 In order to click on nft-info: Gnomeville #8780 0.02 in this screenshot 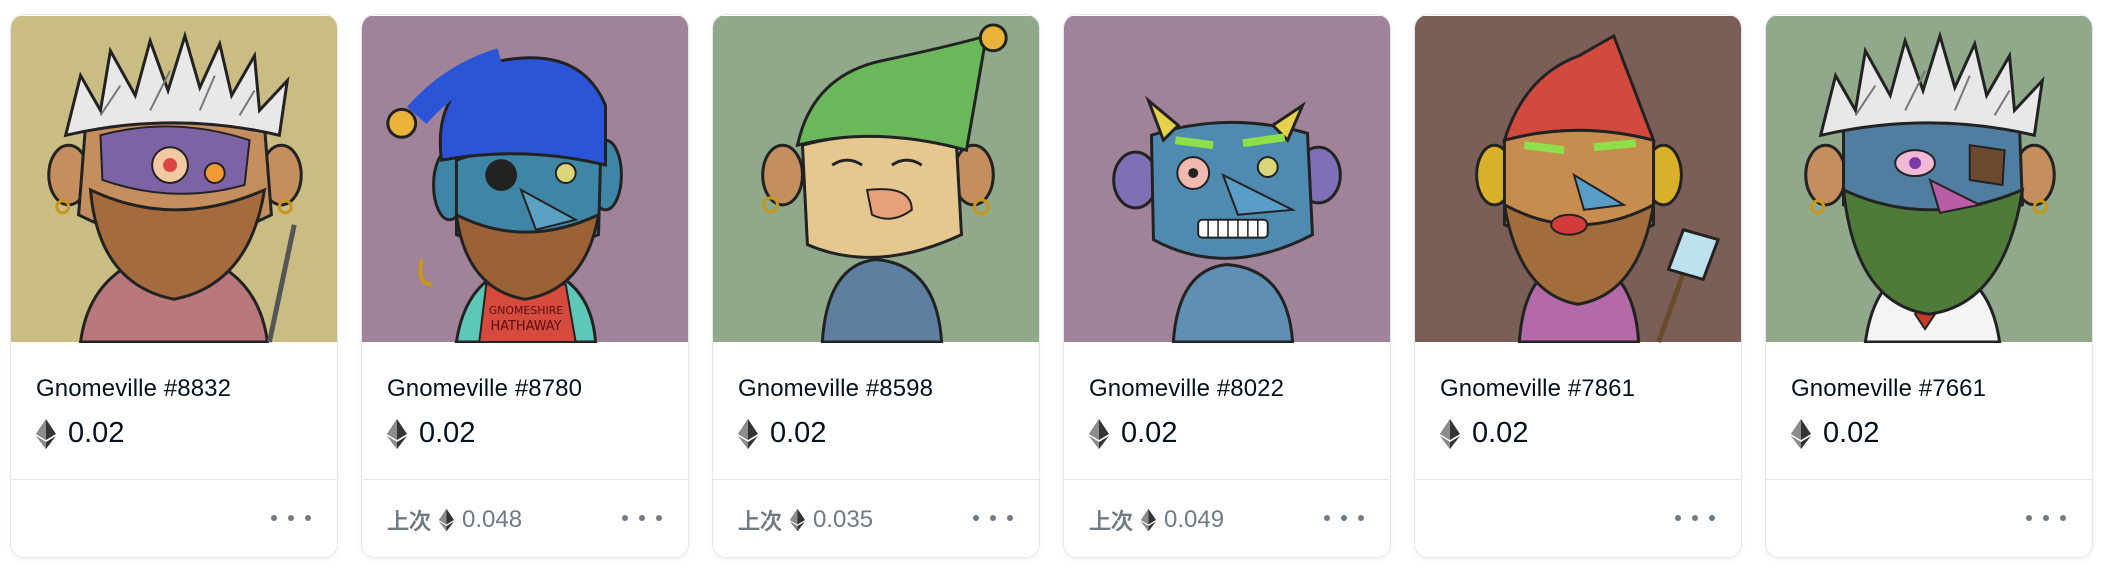, I will do `click(525, 412)`.